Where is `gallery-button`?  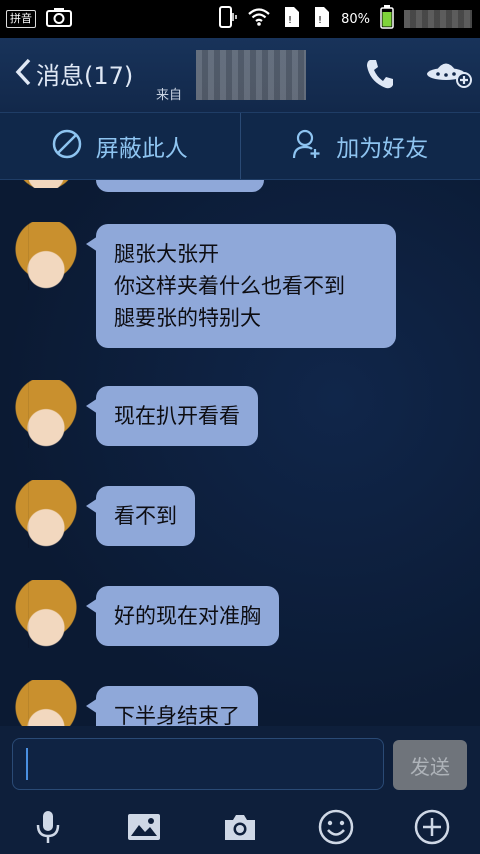 gallery-button is located at coordinates (144, 829).